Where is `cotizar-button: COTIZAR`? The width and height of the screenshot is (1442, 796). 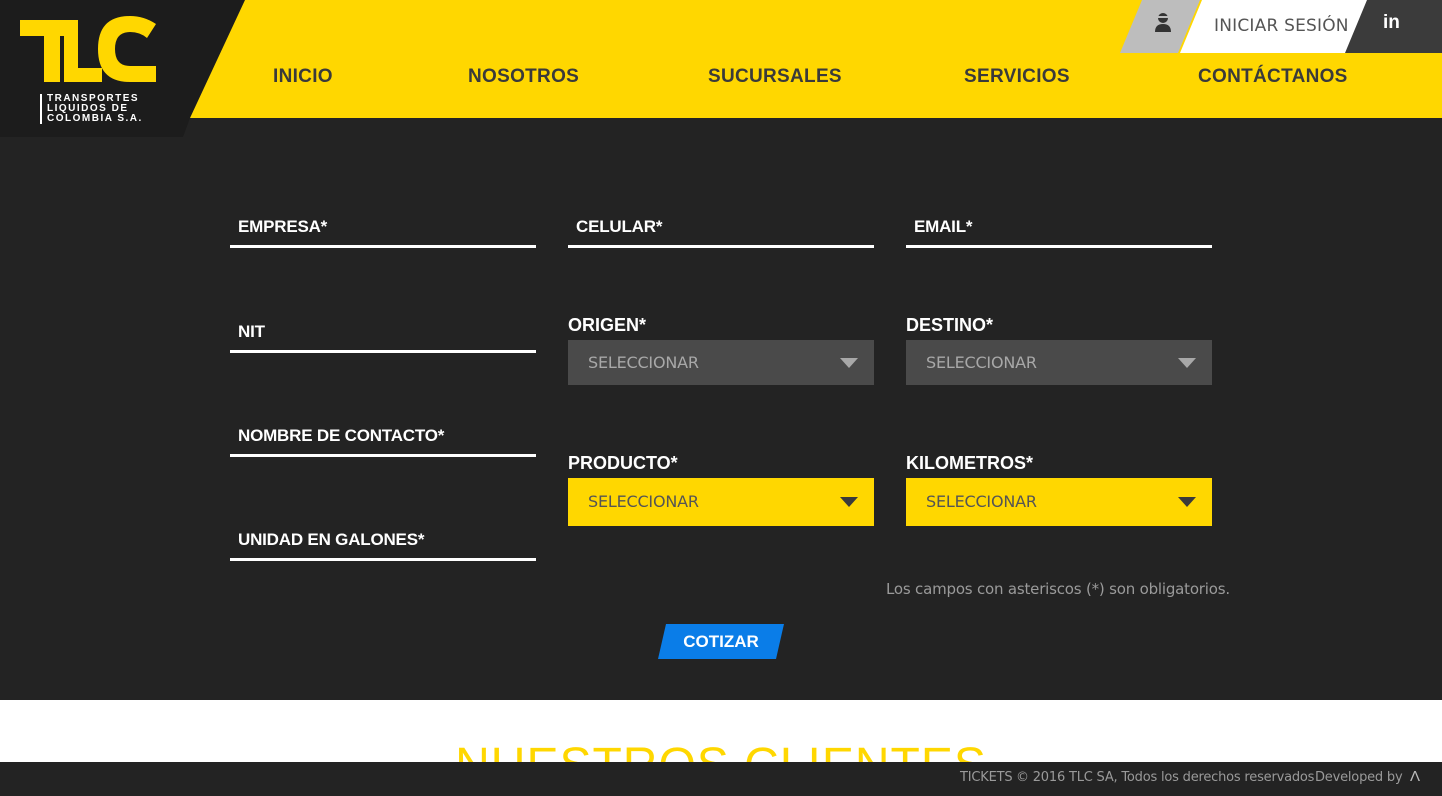 cotizar-button: COTIZAR is located at coordinates (721, 641).